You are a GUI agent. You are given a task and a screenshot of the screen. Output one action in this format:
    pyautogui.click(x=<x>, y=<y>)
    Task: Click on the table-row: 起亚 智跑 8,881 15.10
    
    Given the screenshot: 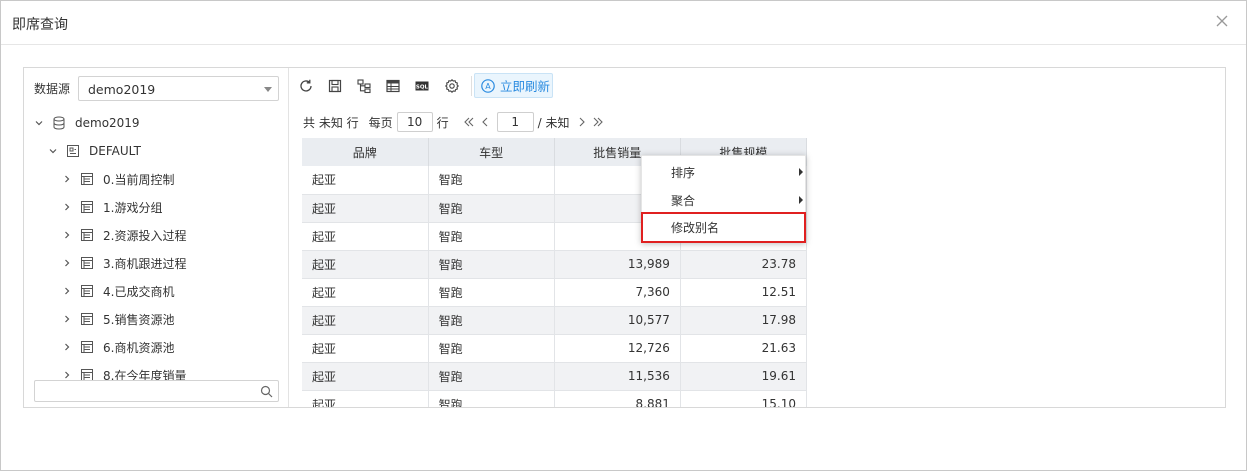 What is the action you would take?
    pyautogui.click(x=555, y=398)
    